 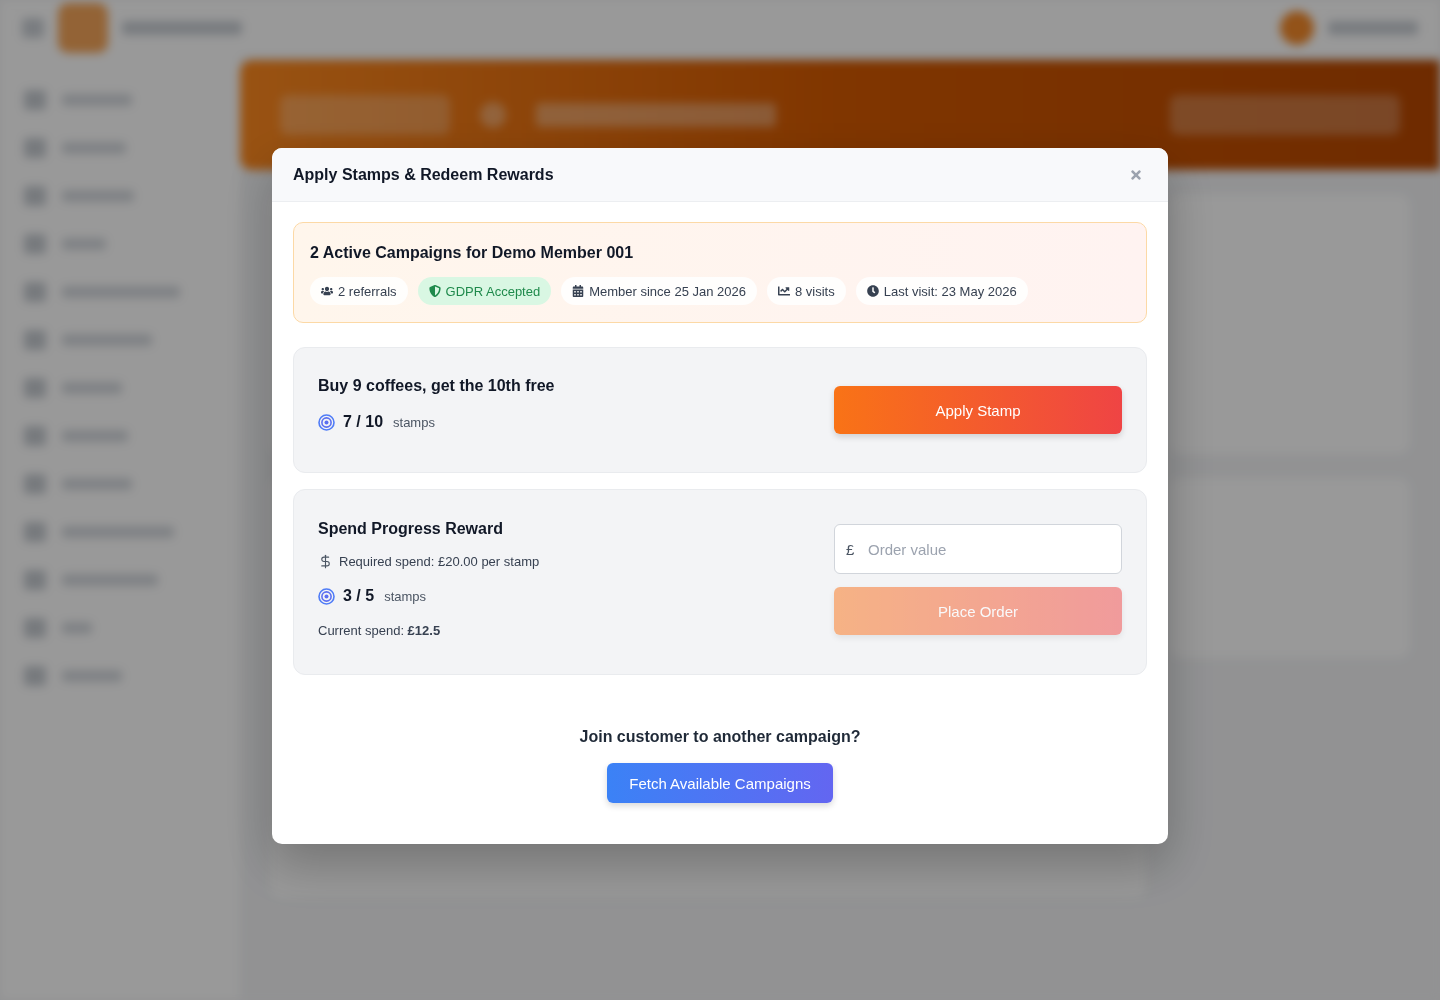 I want to click on required-spend-text: Required spend: £20.00 per stamp, so click(x=439, y=561).